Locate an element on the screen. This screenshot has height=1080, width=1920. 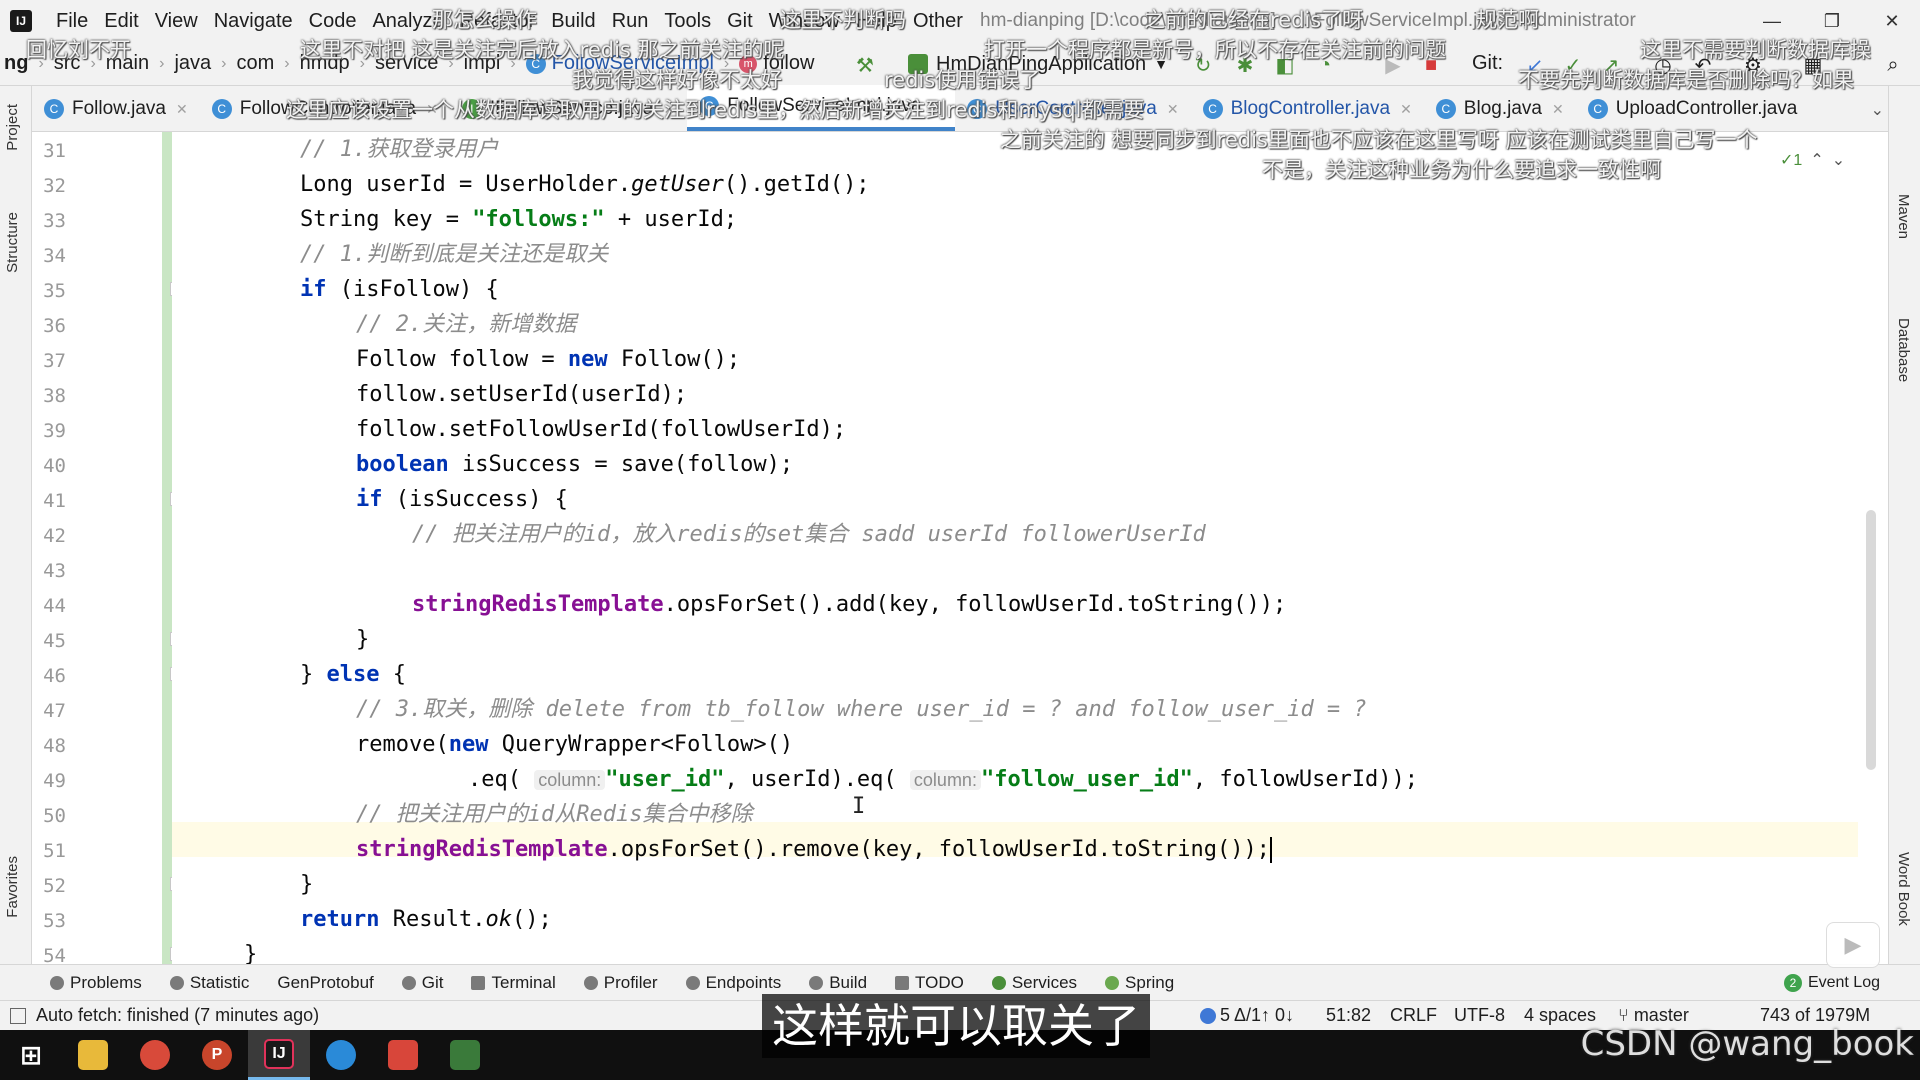
line-separator: CRLF is located at coordinates (1413, 1015).